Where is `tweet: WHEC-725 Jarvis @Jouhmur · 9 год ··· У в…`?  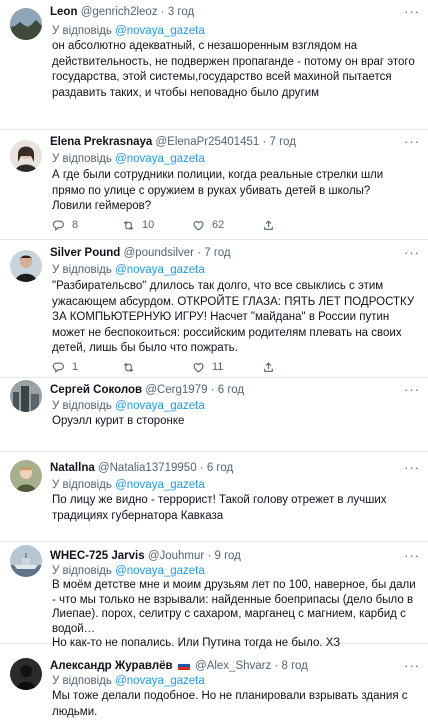
tweet: WHEC-725 Jarvis @Jouhmur · 9 год ··· У в… is located at coordinates (214, 595).